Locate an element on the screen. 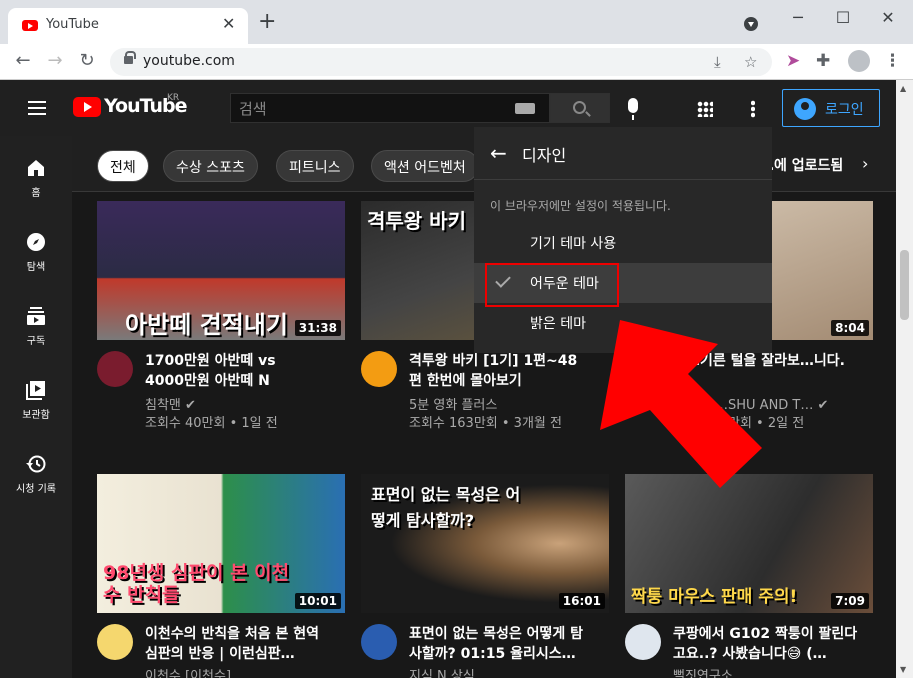  chip-recently-uploaded: …에 업로드됨 is located at coordinates (801, 165).